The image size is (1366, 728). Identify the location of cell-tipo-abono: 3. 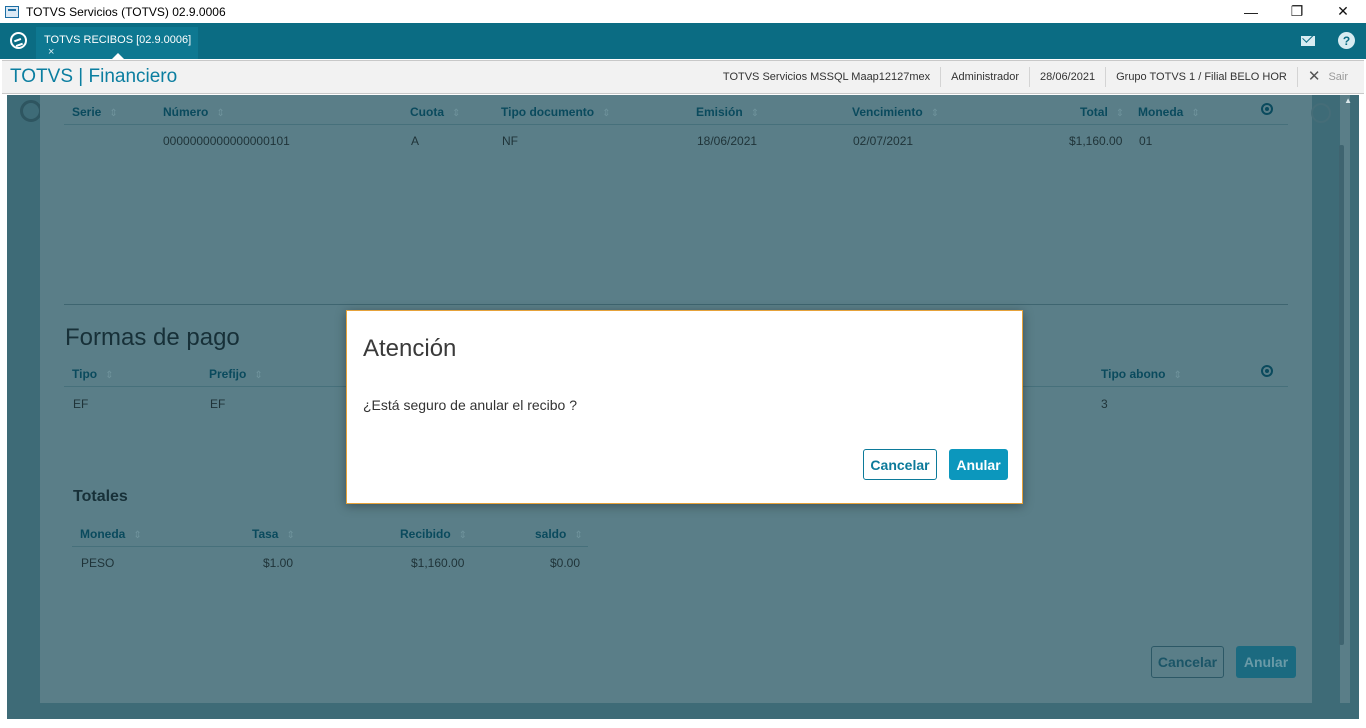
(1104, 404).